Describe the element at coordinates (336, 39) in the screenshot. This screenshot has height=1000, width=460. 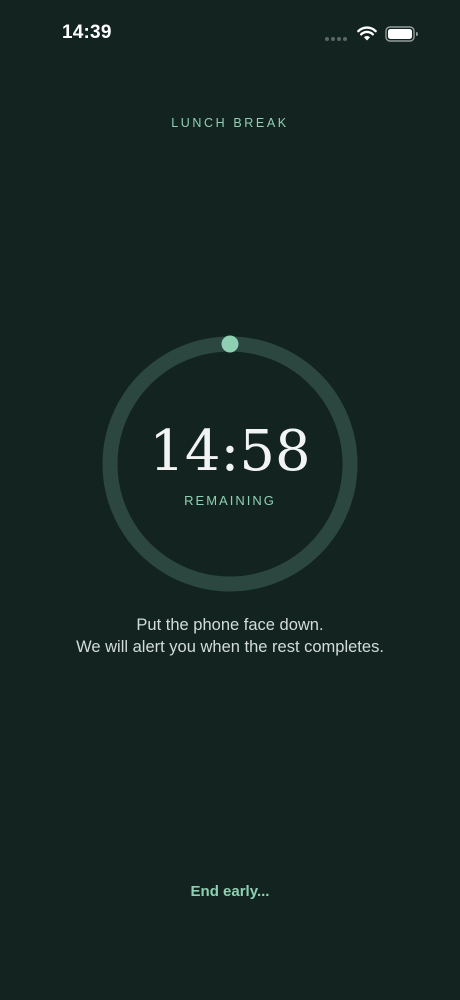
I see `signal-dots-icon` at that location.